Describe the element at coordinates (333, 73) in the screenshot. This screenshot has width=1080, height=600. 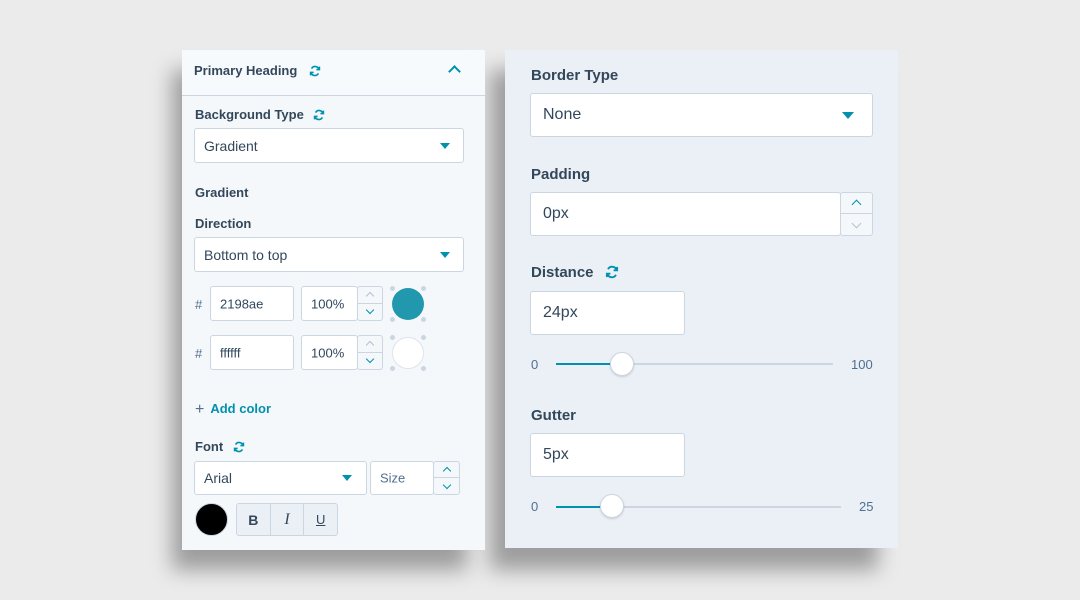
I see `section-header: Primary Heading` at that location.